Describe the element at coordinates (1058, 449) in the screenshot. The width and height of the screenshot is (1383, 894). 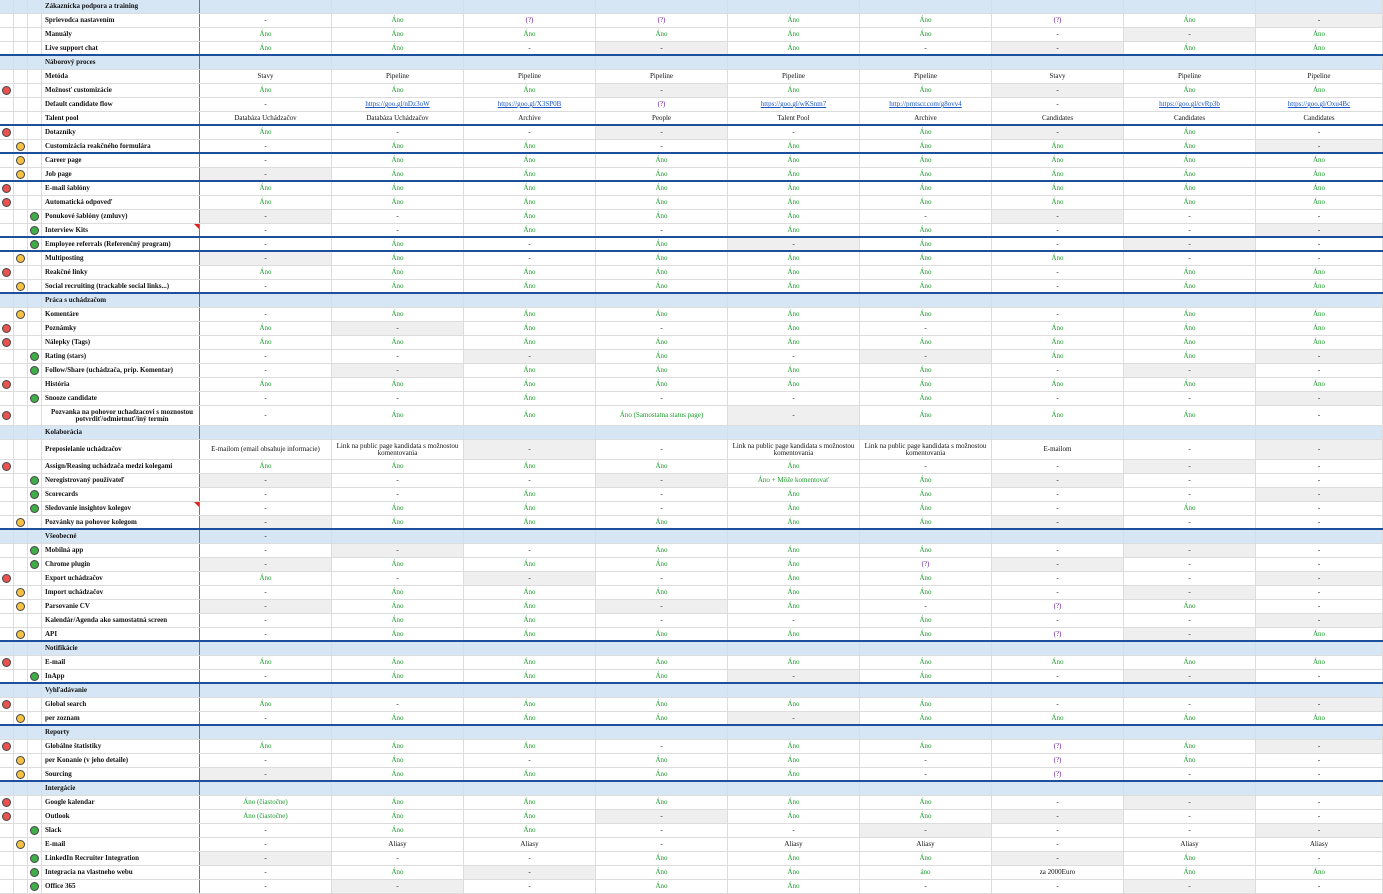
I see `value-cell: E-mailom` at that location.